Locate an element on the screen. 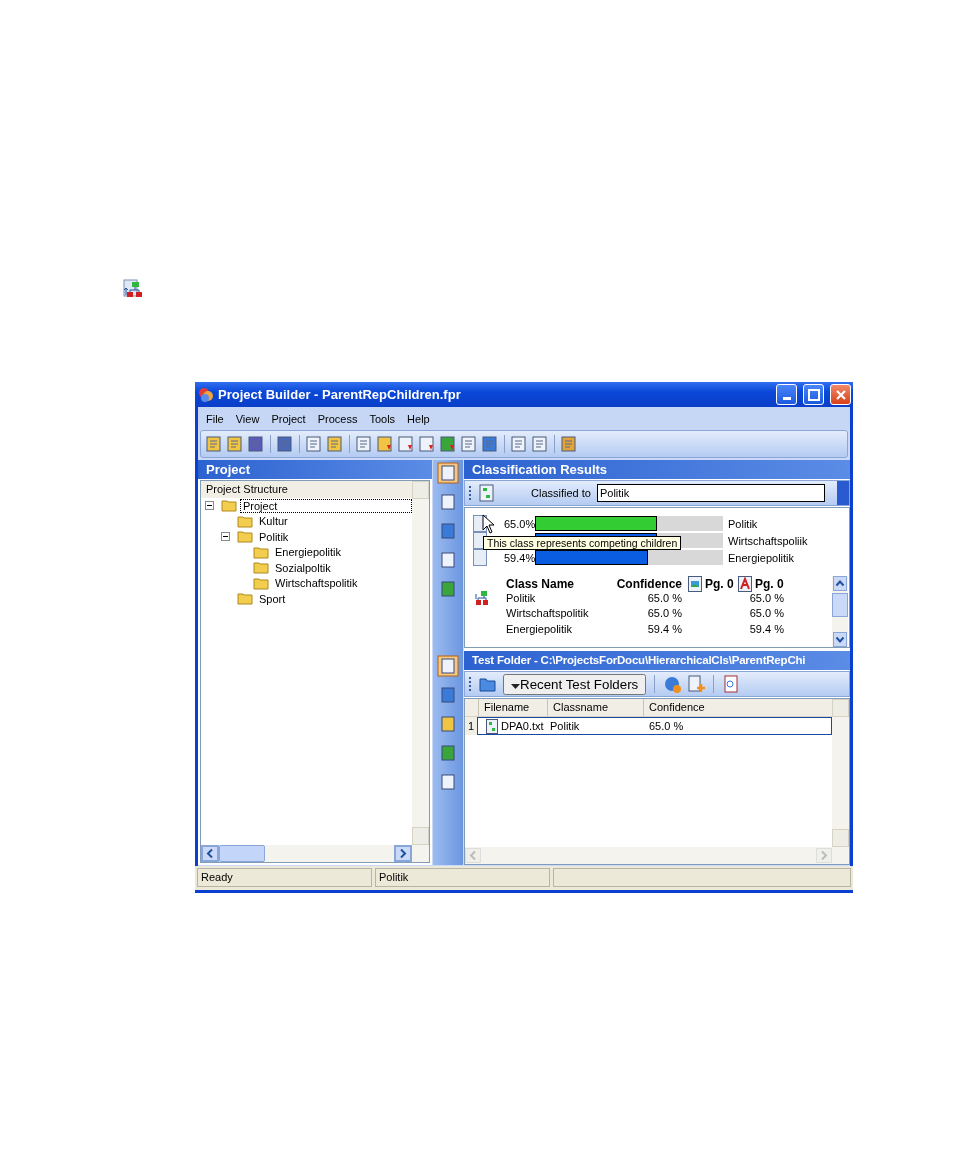 This screenshot has width=954, height=1164. column-header: Project Structure is located at coordinates (306, 489).